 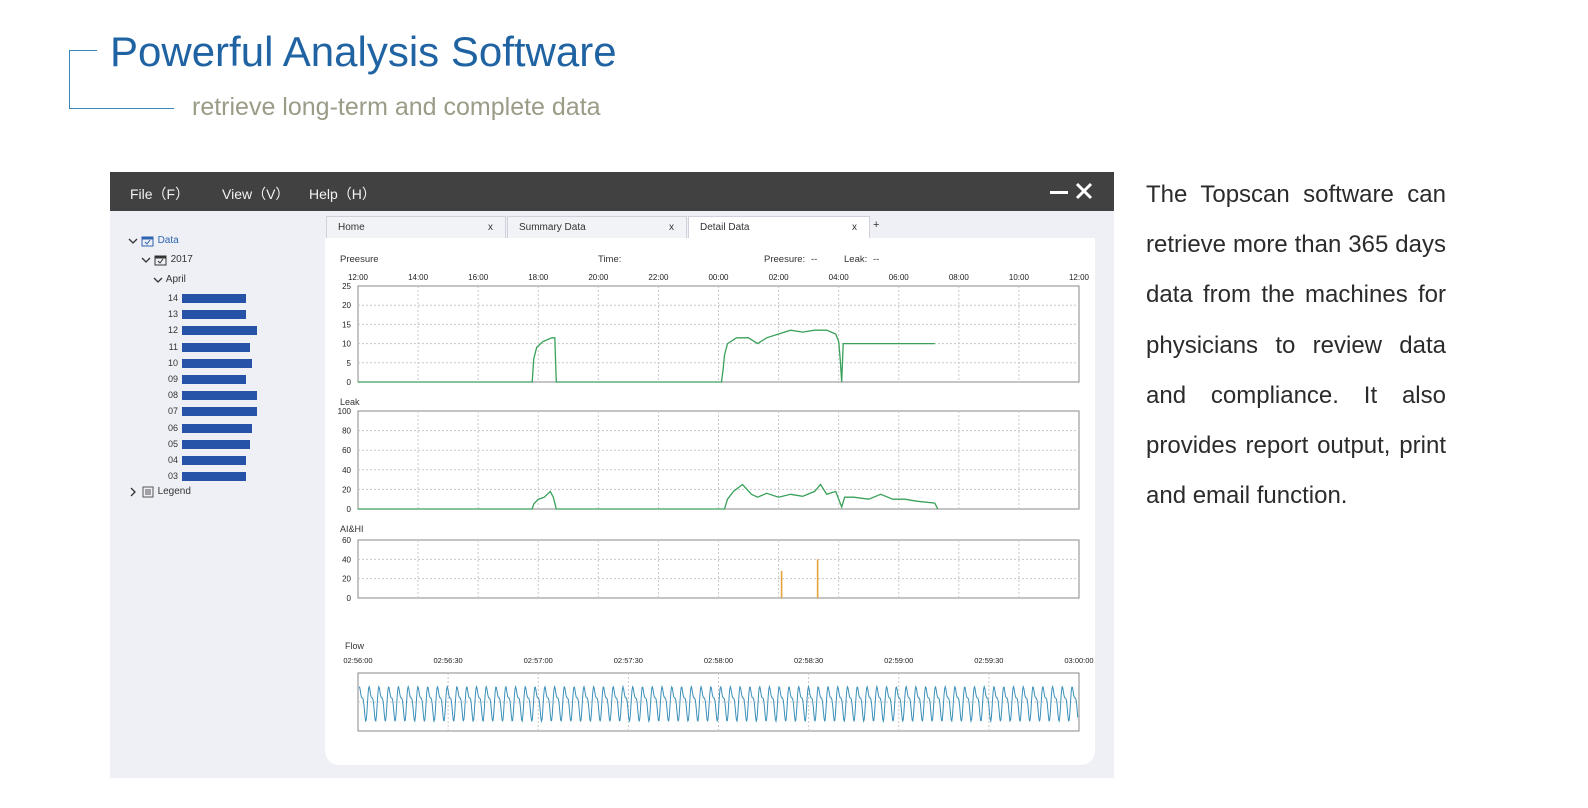 I want to click on x-tick-label: 02:56:30, so click(x=448, y=660).